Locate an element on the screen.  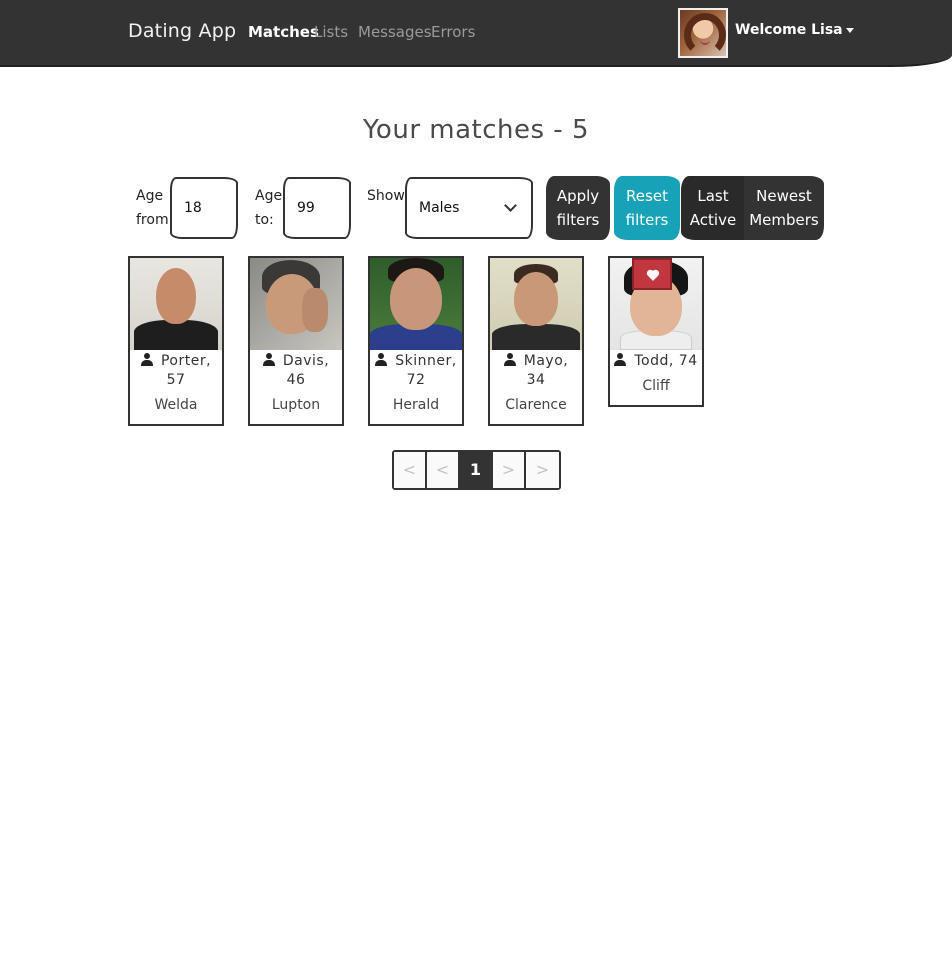
caret-down-icon is located at coordinates (849, 30).